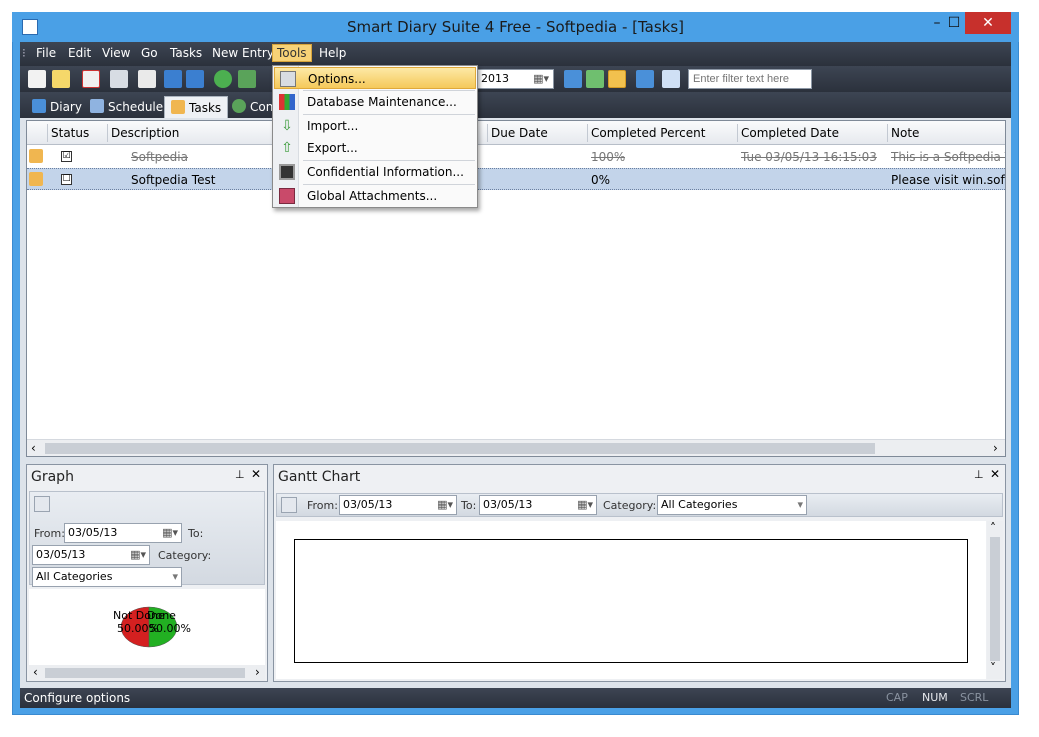 Image resolution: width=1039 pixels, height=737 pixels. Describe the element at coordinates (37, 79) in the screenshot. I see `new-icon` at that location.